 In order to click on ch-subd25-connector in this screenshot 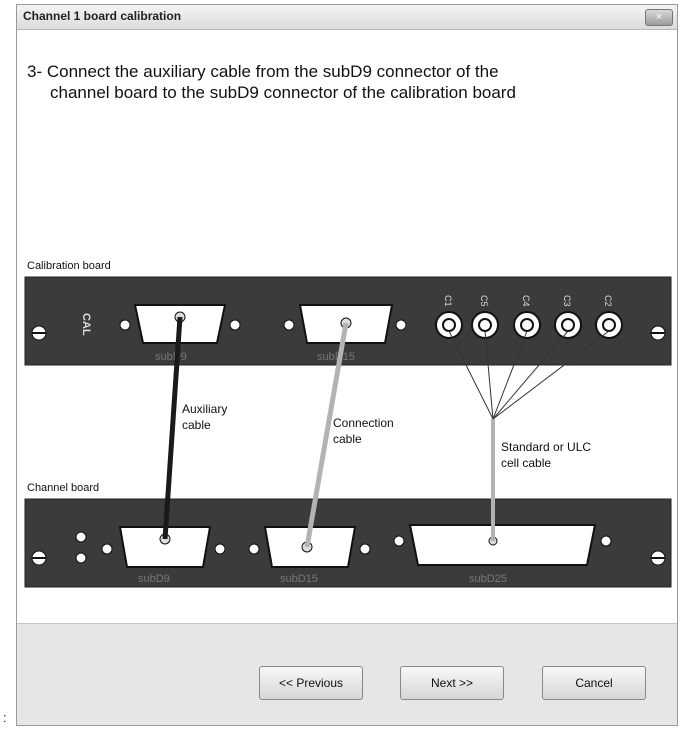, I will do `click(502, 545)`.